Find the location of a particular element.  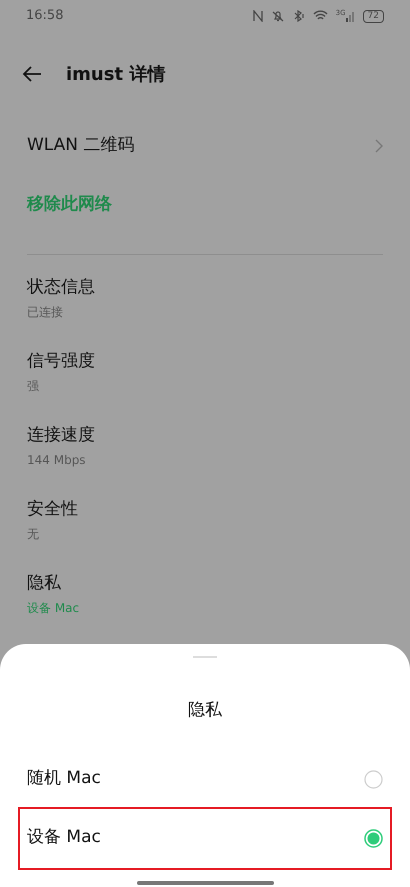

mute-bell-icon is located at coordinates (277, 16).